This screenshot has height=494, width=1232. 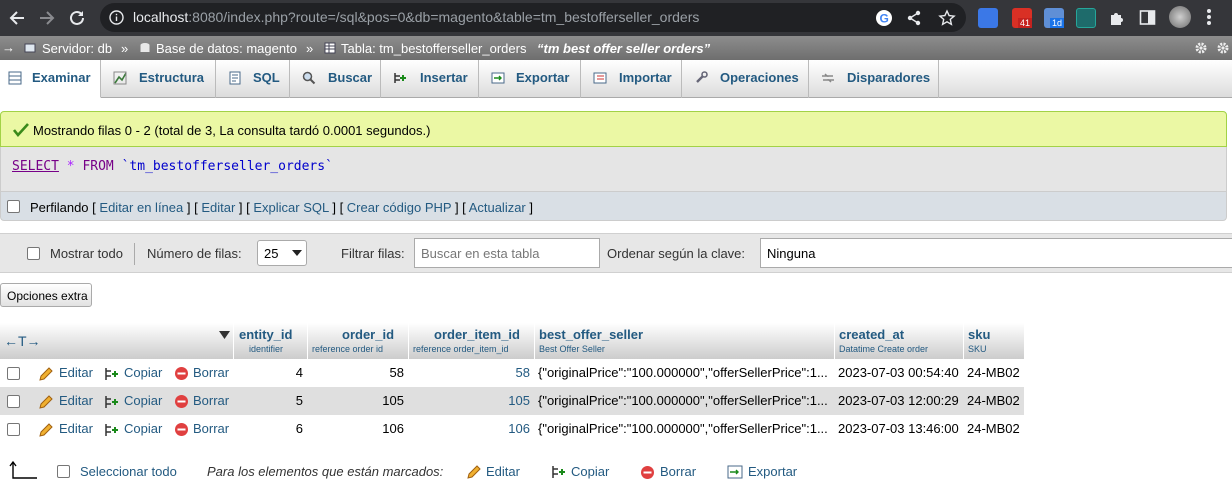 What do you see at coordinates (996, 253) in the screenshot?
I see `sort-key-select: Ninguna` at bounding box center [996, 253].